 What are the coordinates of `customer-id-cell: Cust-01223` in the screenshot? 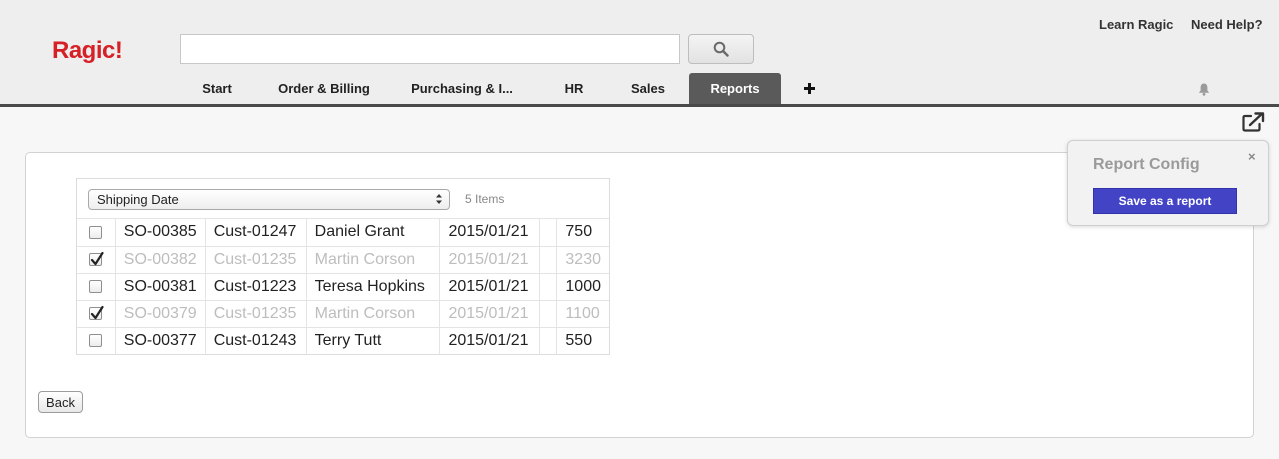 It's located at (255, 286).